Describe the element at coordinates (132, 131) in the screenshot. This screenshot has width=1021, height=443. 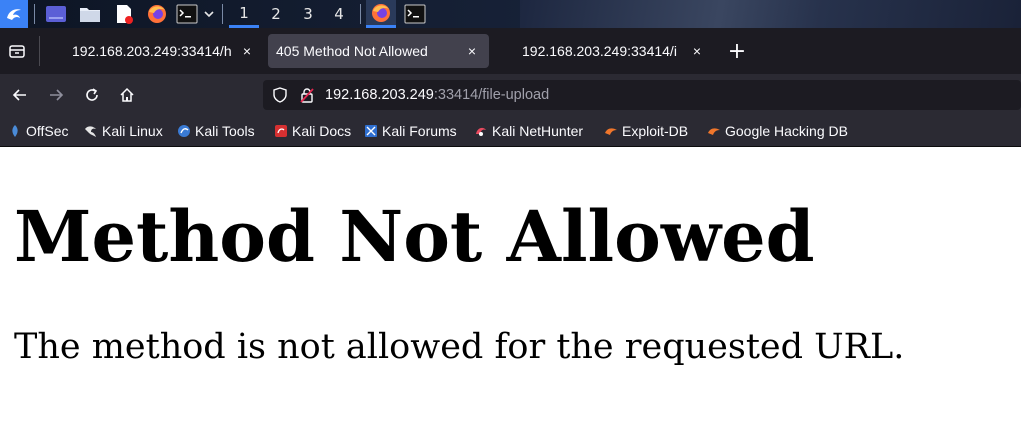
I see `bookmark-label: Kali Linux` at that location.